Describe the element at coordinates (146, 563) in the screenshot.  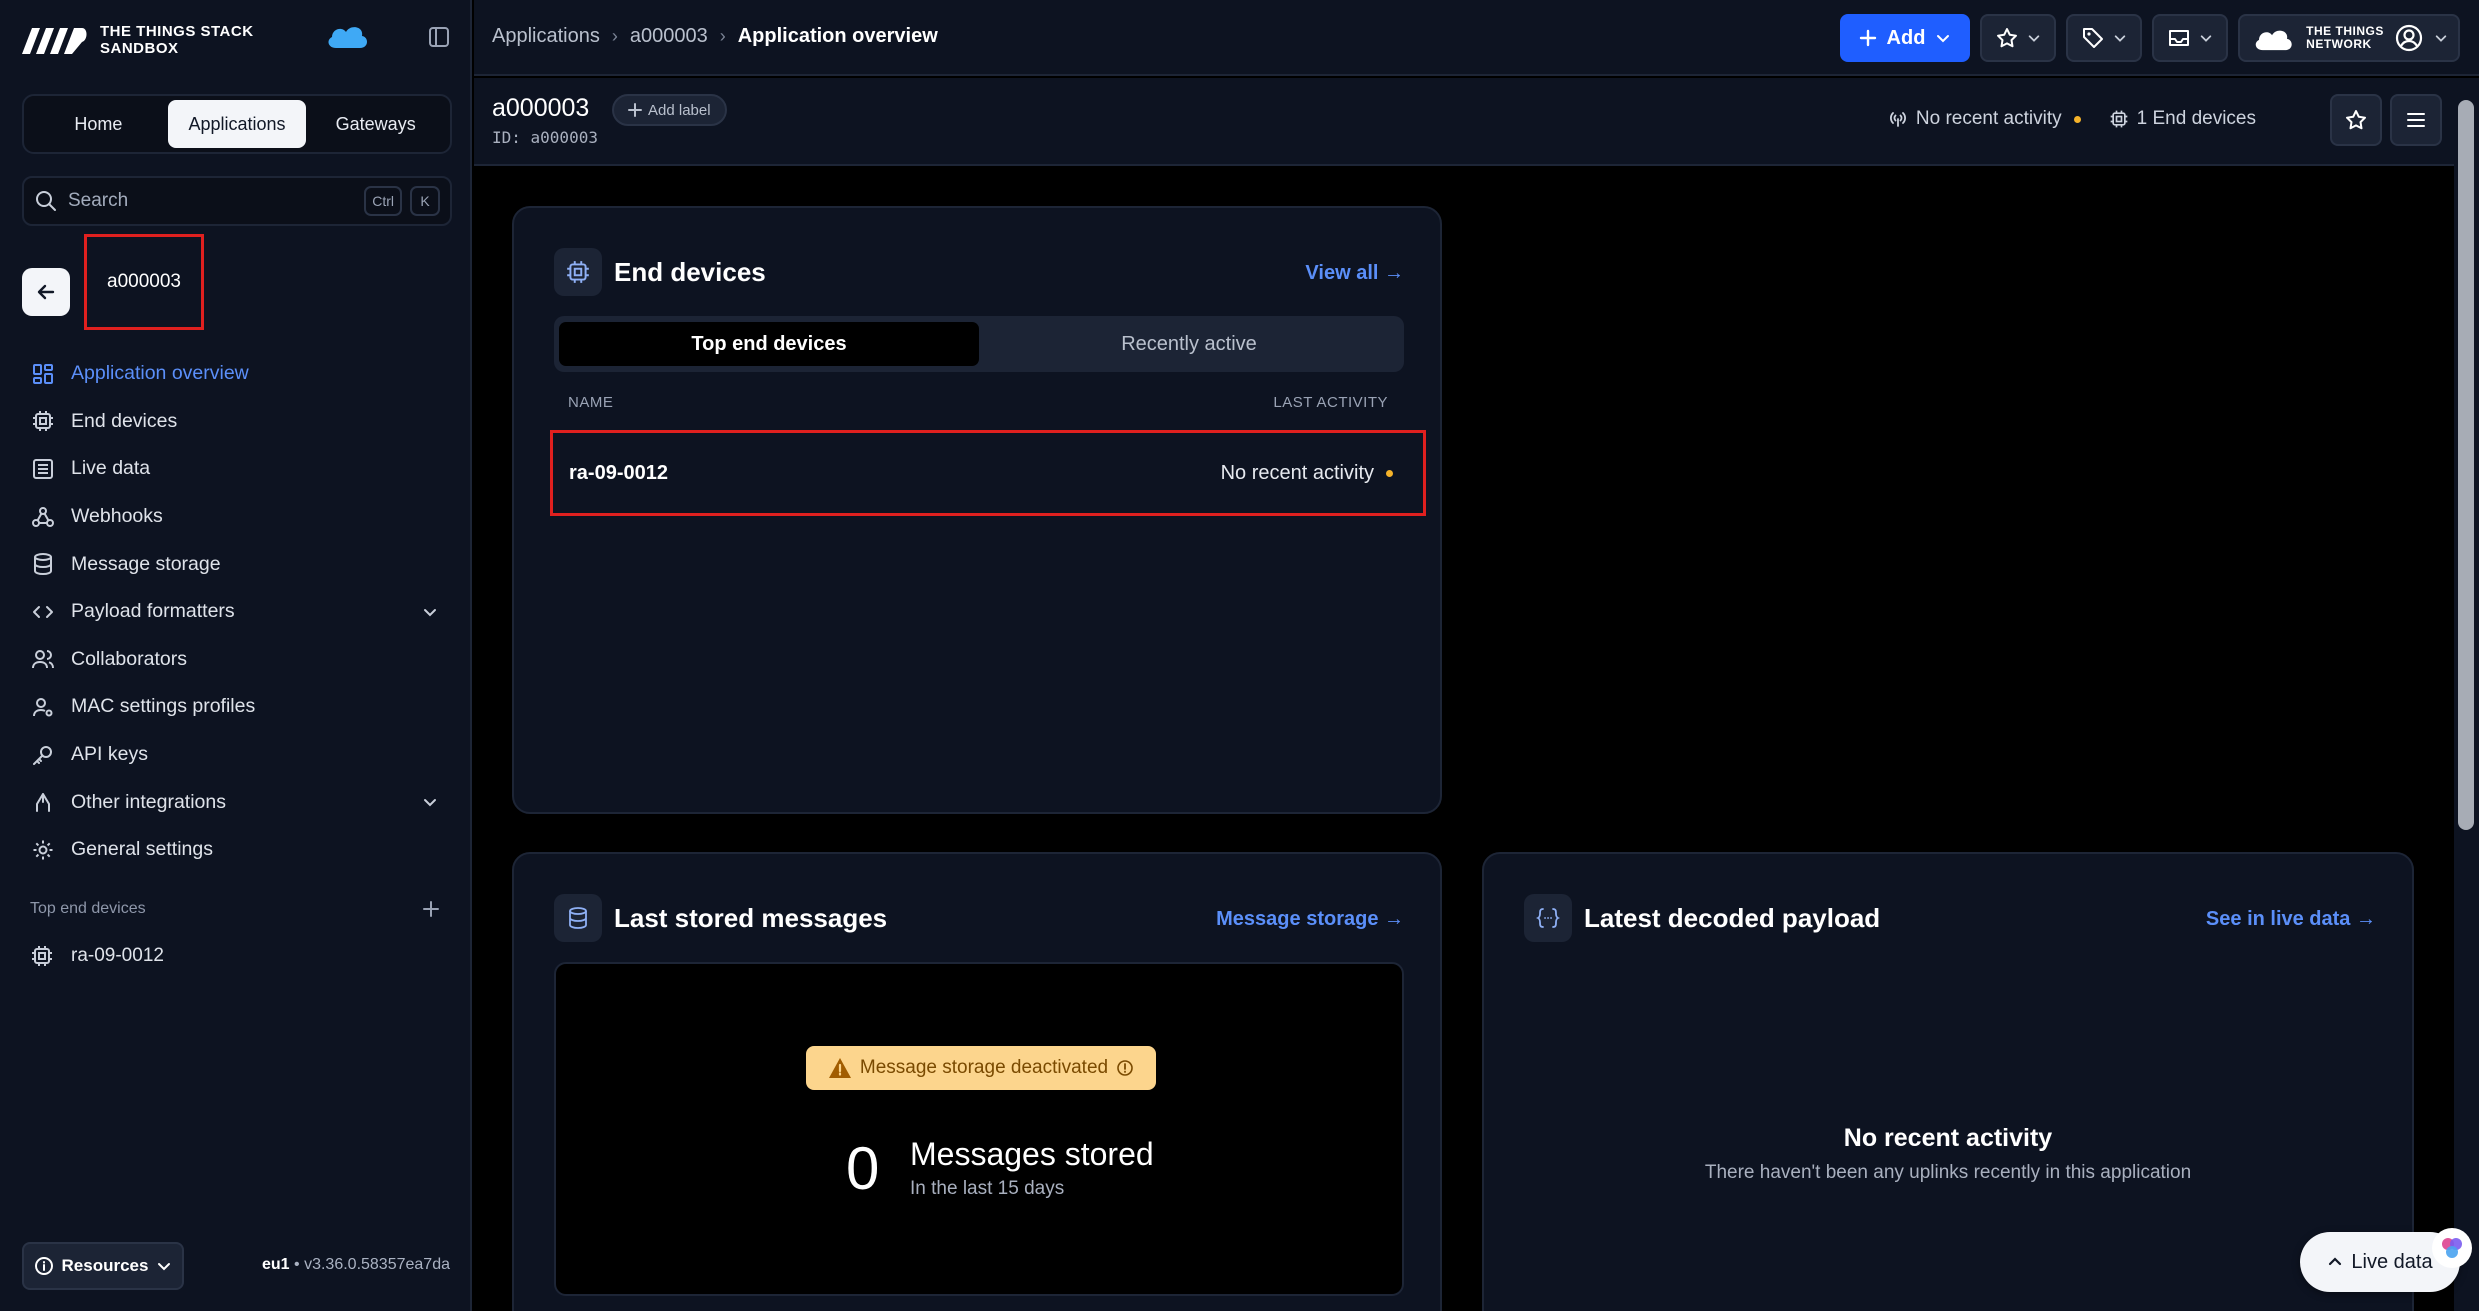
I see `nav-label: Message storage` at that location.